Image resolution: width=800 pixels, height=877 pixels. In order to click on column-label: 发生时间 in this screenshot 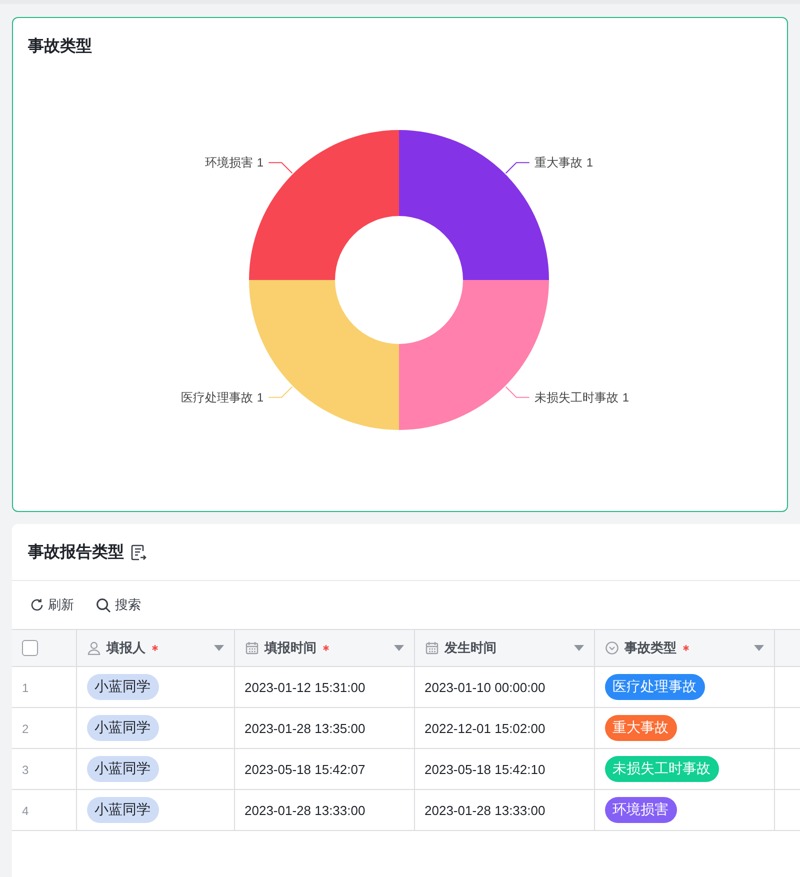, I will do `click(470, 648)`.